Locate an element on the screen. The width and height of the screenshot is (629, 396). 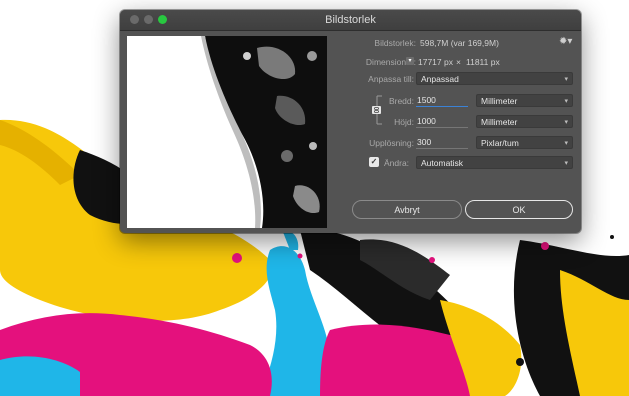
fit-to-value: Anpassad is located at coordinates (440, 79).